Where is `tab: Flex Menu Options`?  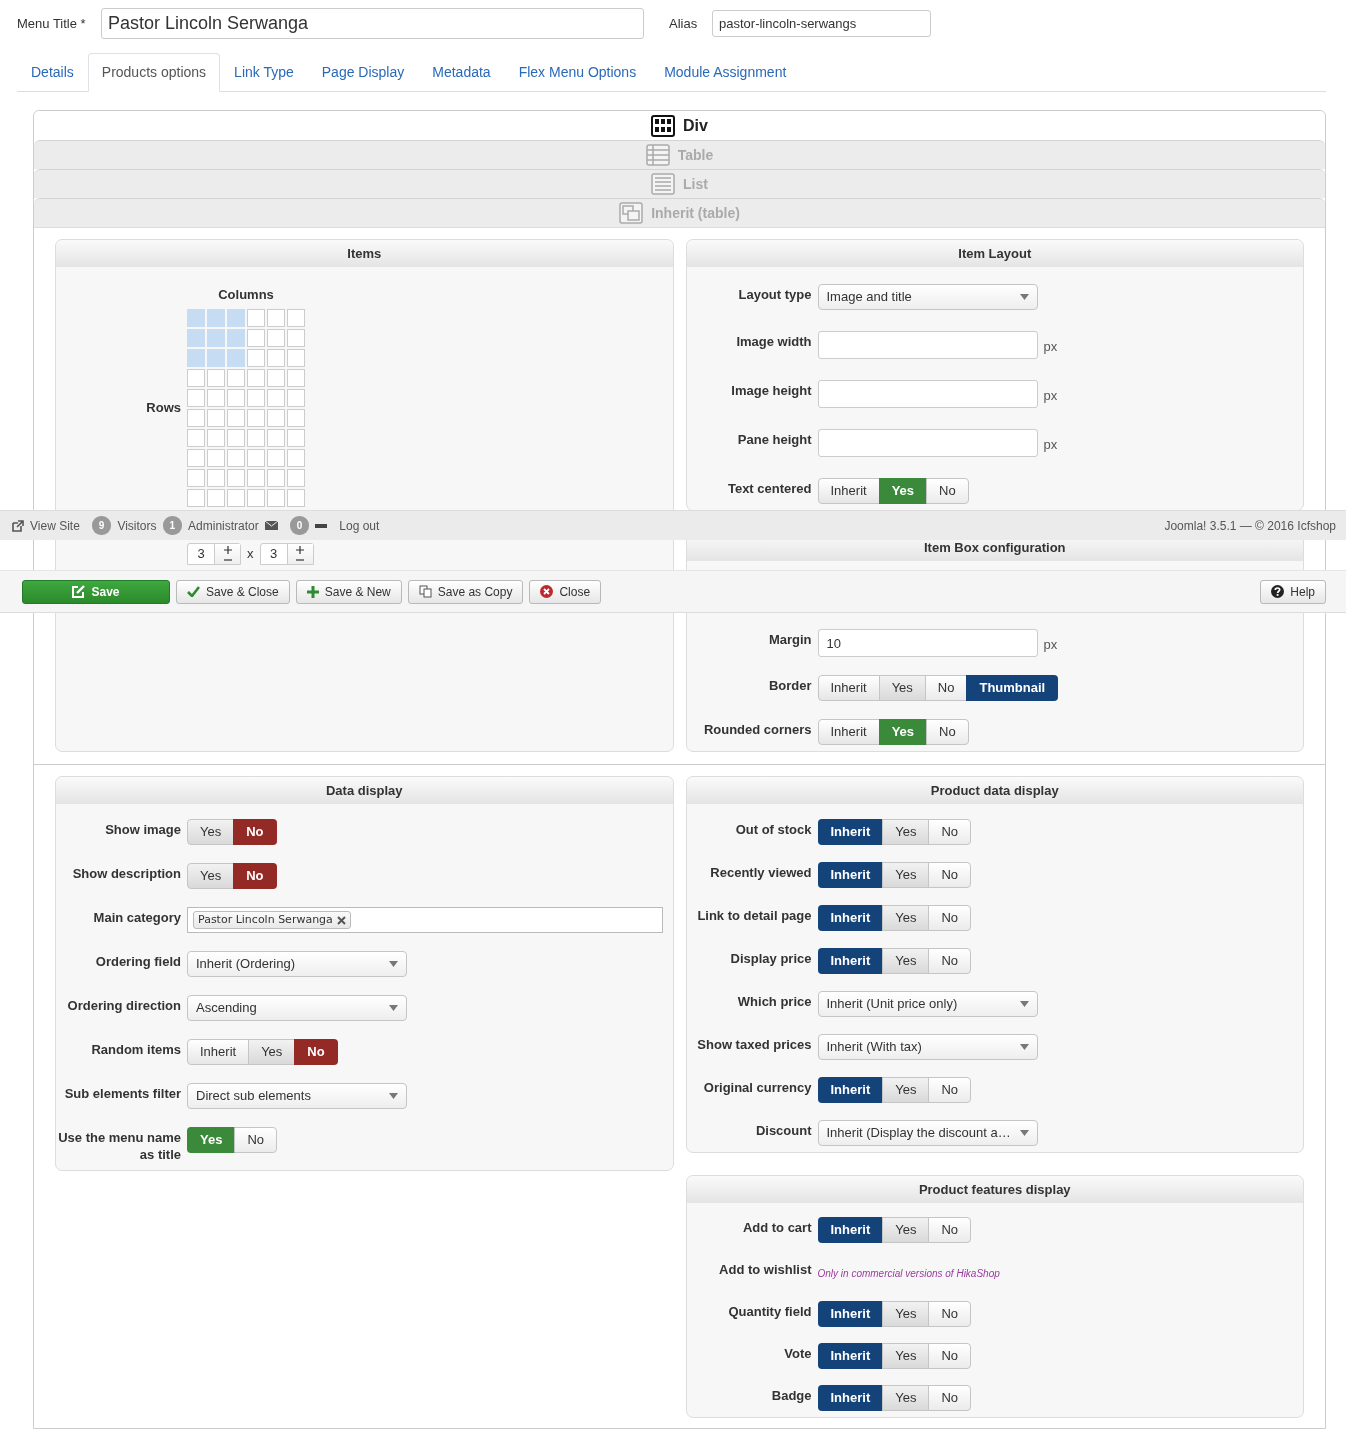 tab: Flex Menu Options is located at coordinates (577, 72).